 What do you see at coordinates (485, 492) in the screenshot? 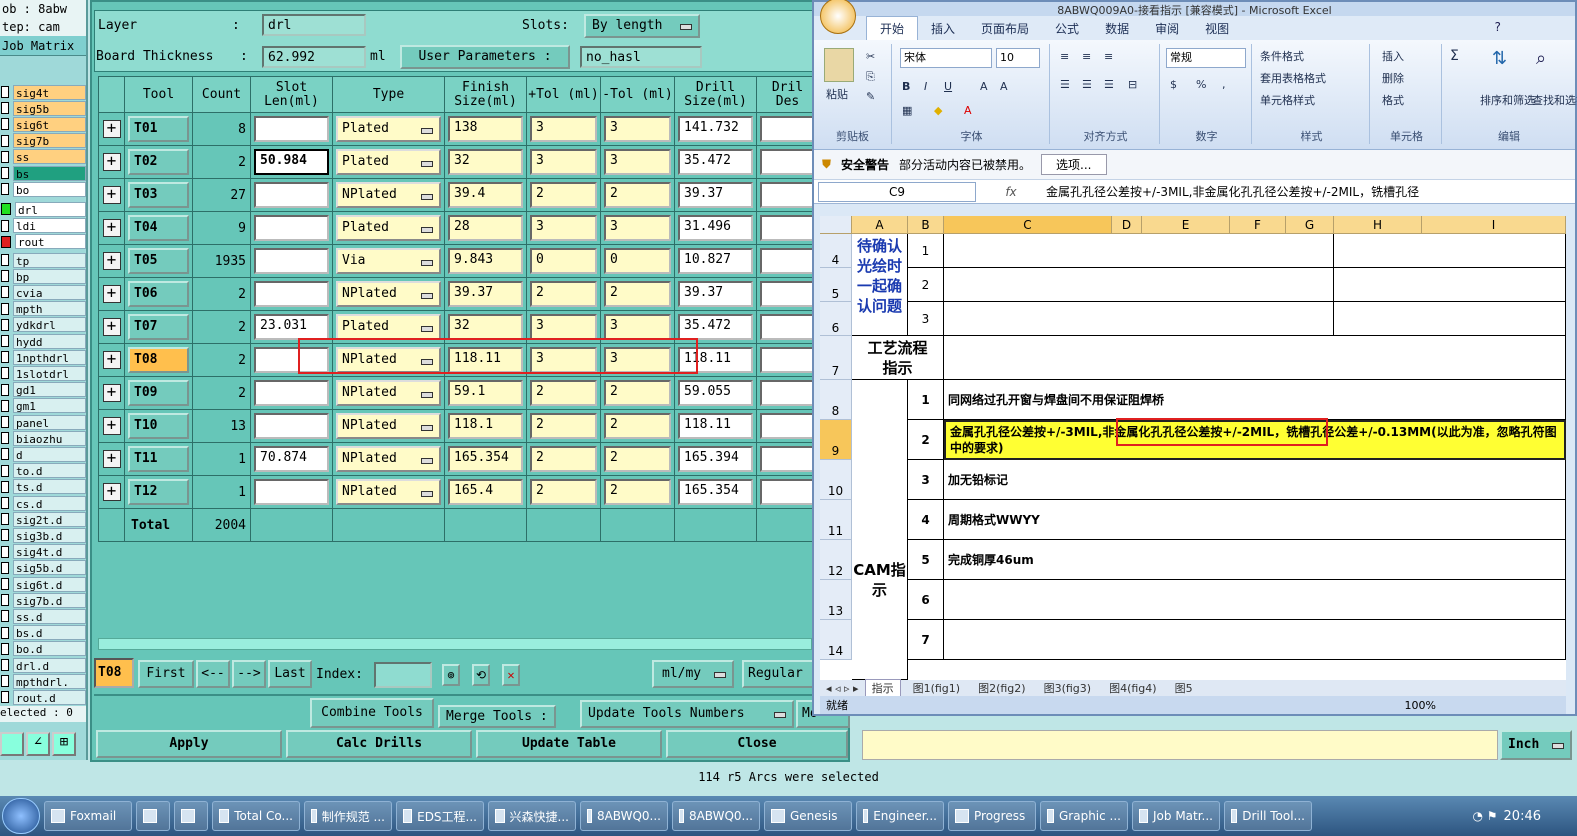
I see `finish-size-input: 165.4` at bounding box center [485, 492].